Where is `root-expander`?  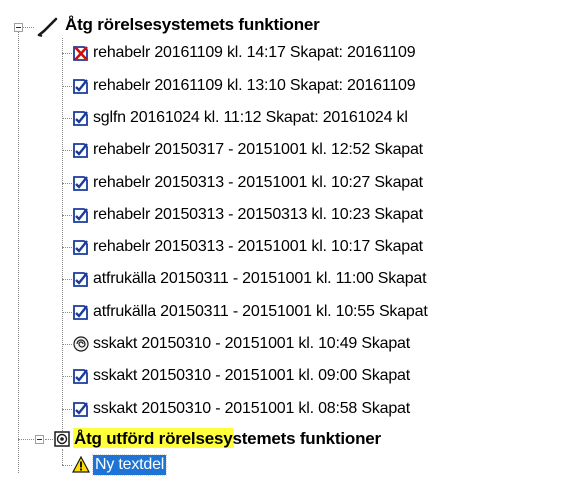
root-expander is located at coordinates (18, 27).